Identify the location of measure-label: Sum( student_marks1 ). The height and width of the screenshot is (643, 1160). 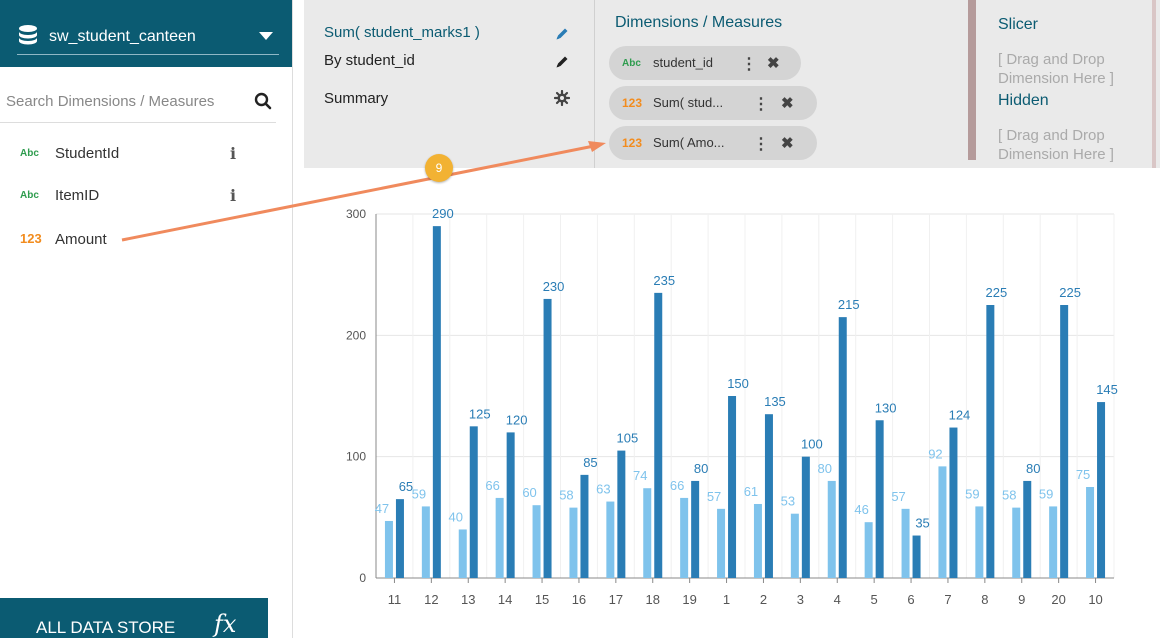
(402, 32).